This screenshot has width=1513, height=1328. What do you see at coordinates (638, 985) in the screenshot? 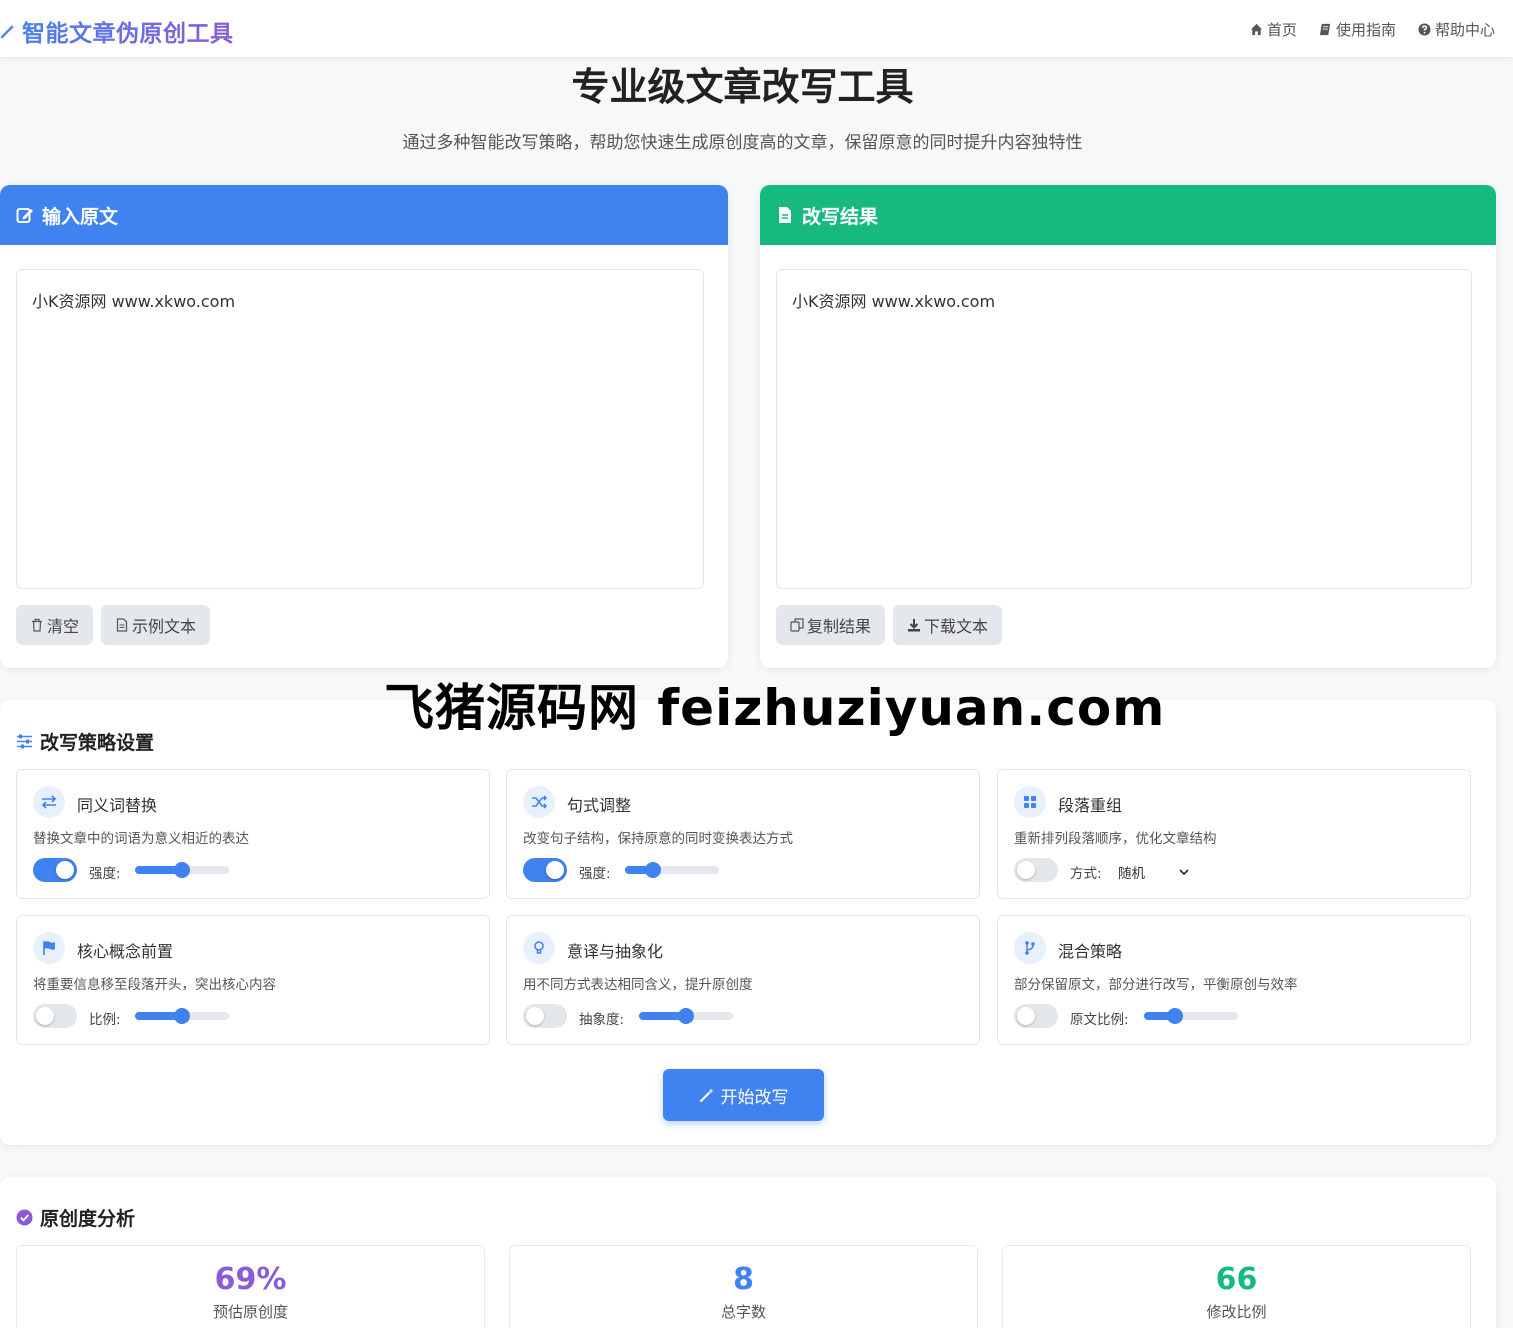
I see `card-description: 用不同方式表达相同含义，提升原创度` at bounding box center [638, 985].